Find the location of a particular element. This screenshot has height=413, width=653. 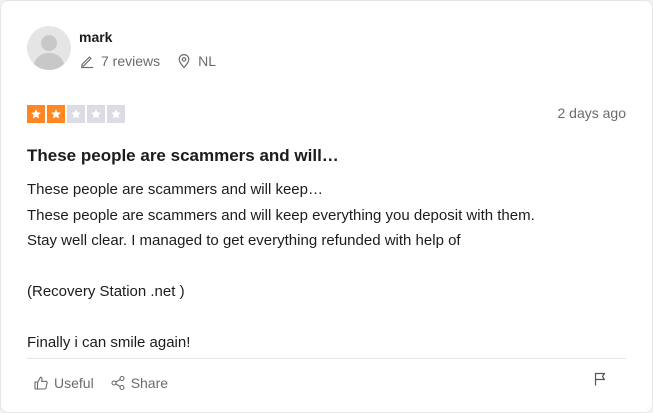

review-body-line: Finally i can smile again! is located at coordinates (109, 342).